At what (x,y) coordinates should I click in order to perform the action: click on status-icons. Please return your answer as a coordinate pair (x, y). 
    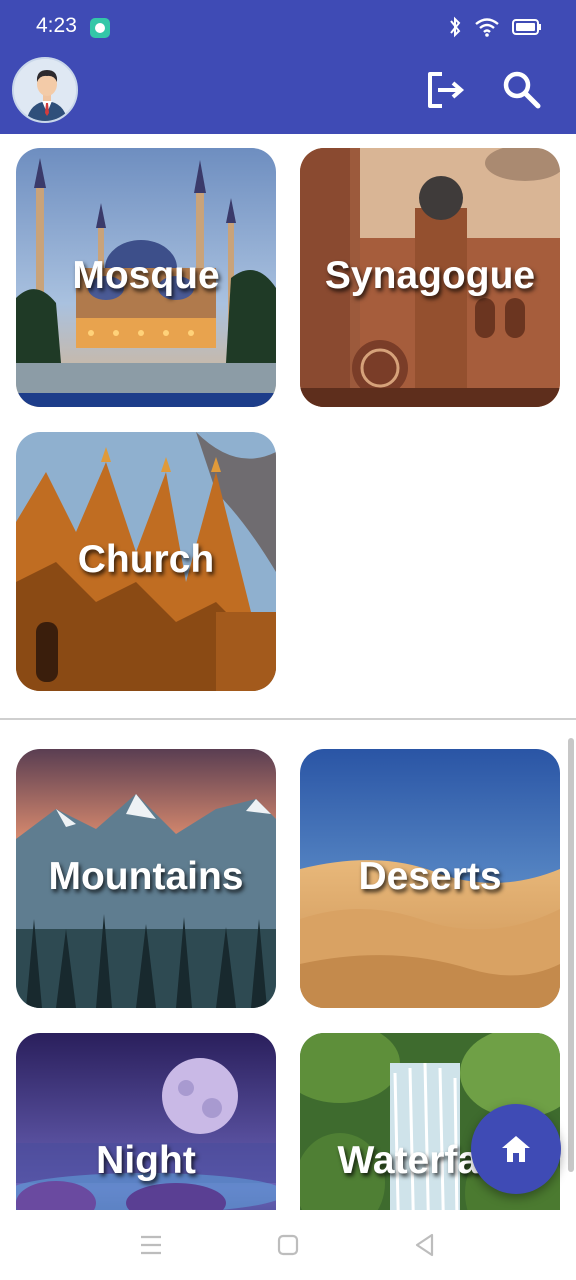
    Looking at the image, I should click on (495, 27).